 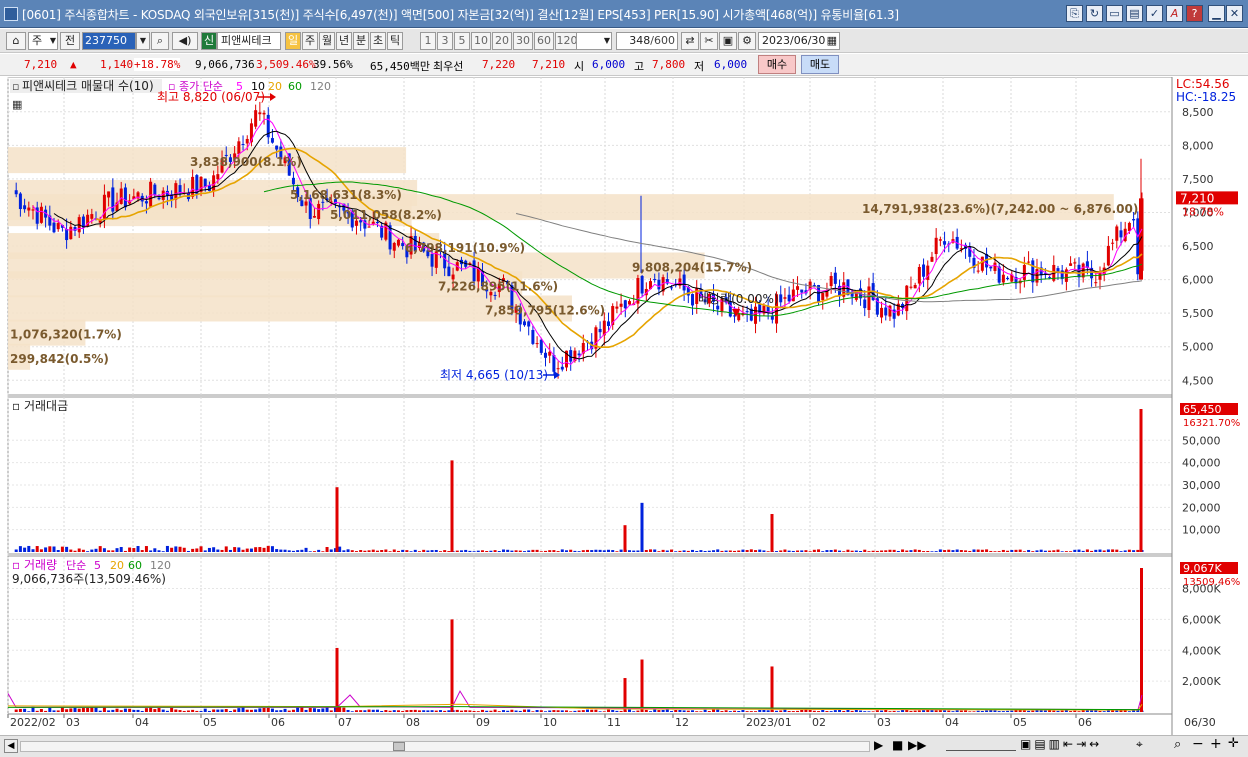 I want to click on zoom-in-icon: ⌕, so click(x=1177, y=744).